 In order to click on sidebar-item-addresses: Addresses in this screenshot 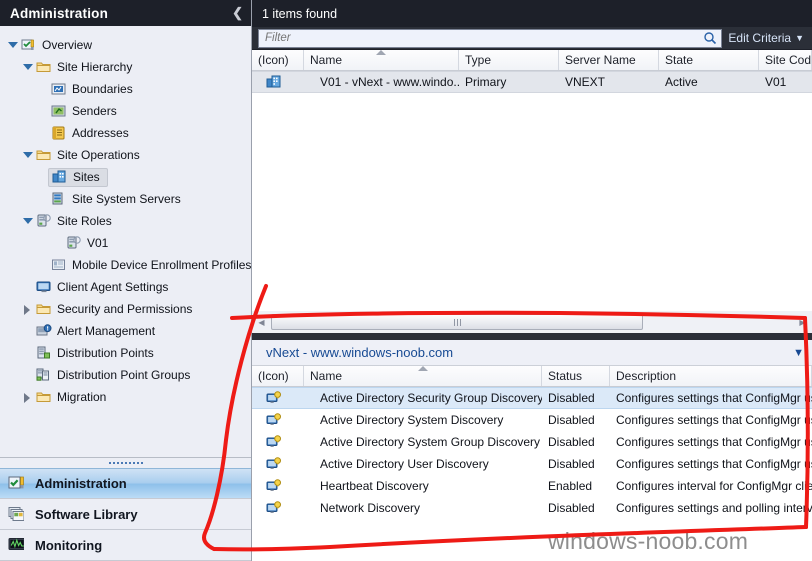, I will do `click(125, 133)`.